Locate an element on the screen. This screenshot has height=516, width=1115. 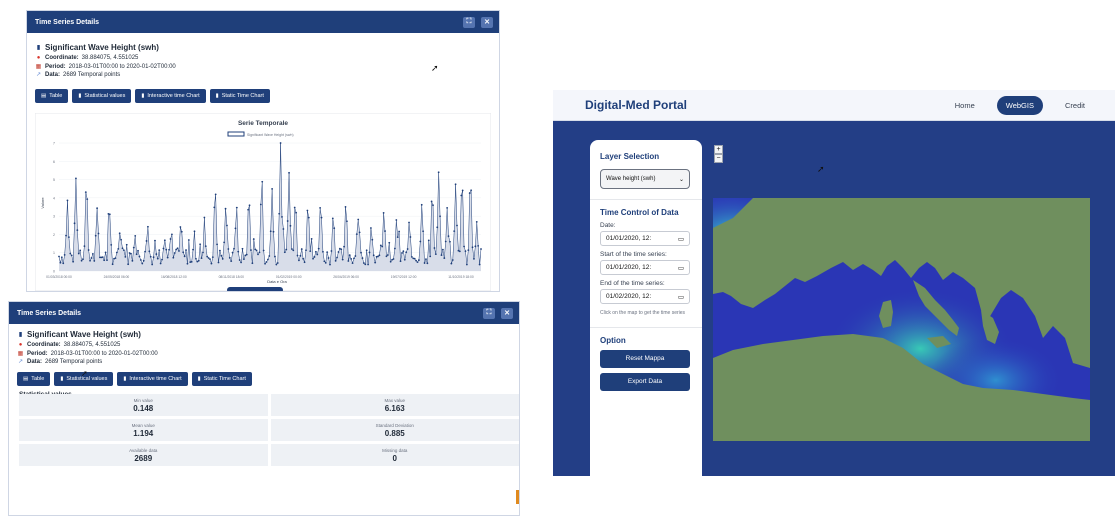
layer-select: Wave height (swh) ⌄ is located at coordinates (645, 179).